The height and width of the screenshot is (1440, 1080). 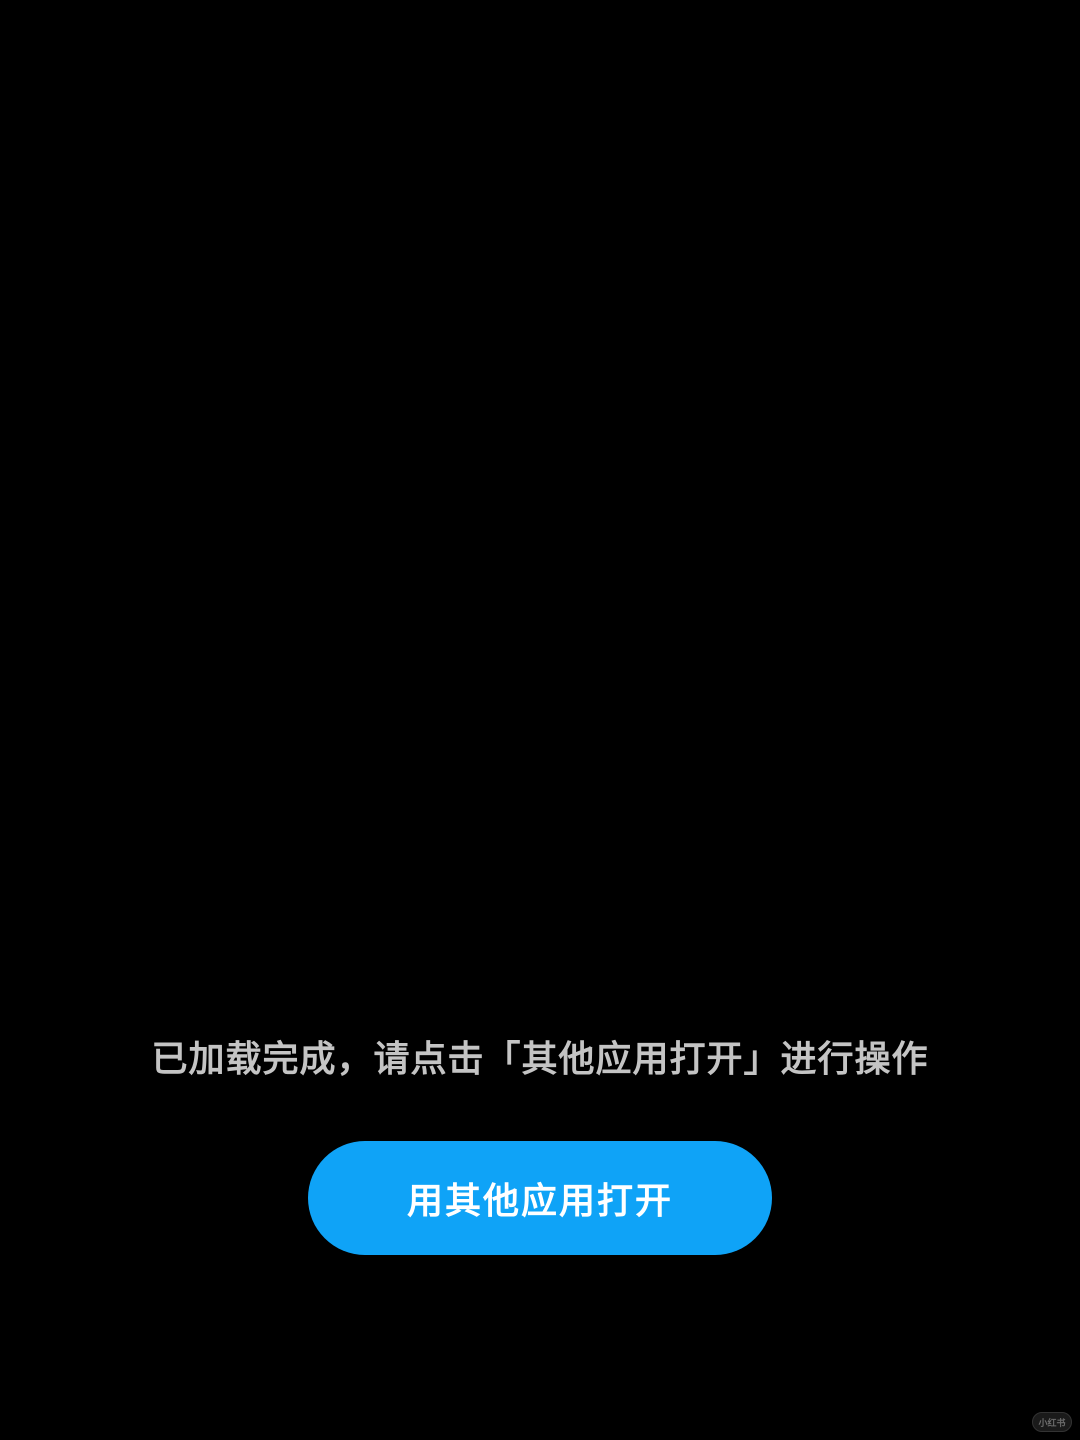 What do you see at coordinates (1052, 1422) in the screenshot?
I see `xiaohongshu-logo-icon: 小红书` at bounding box center [1052, 1422].